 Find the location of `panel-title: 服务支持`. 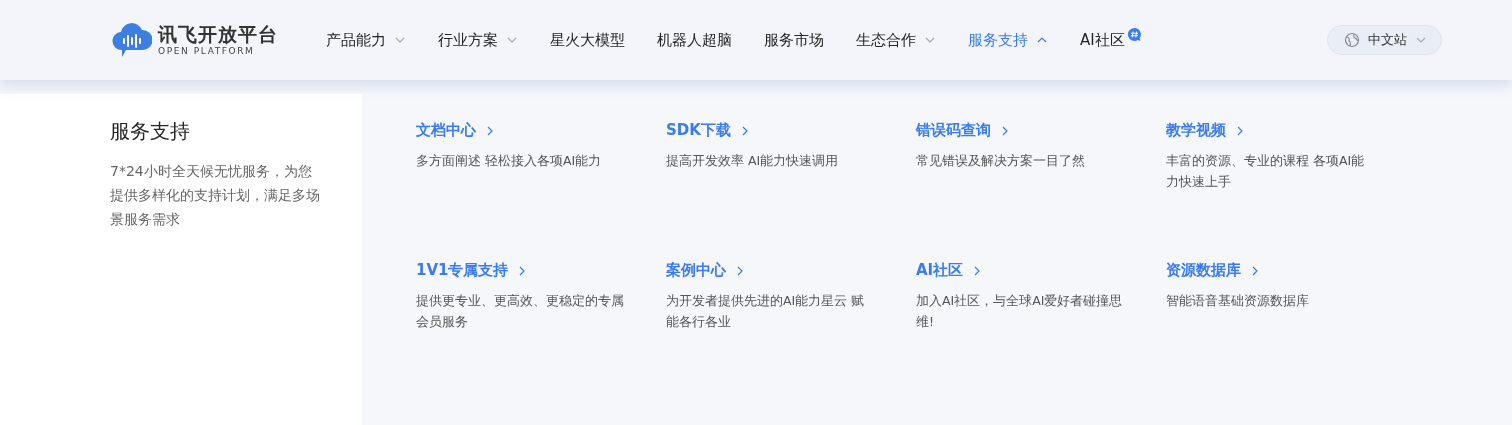

panel-title: 服务支持 is located at coordinates (150, 131).